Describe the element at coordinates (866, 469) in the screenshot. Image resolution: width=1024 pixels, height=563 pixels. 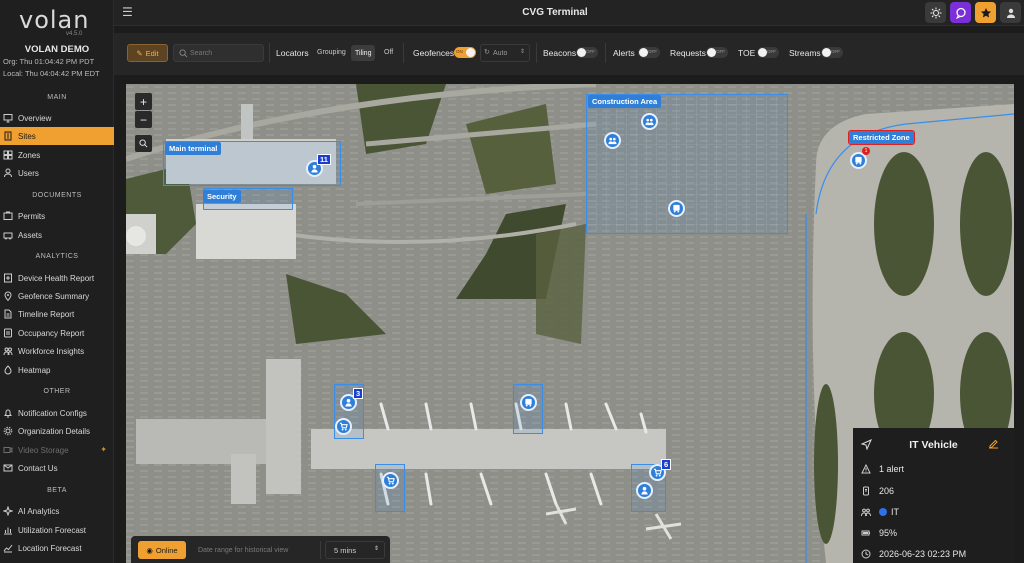
I see `warning-icon` at that location.